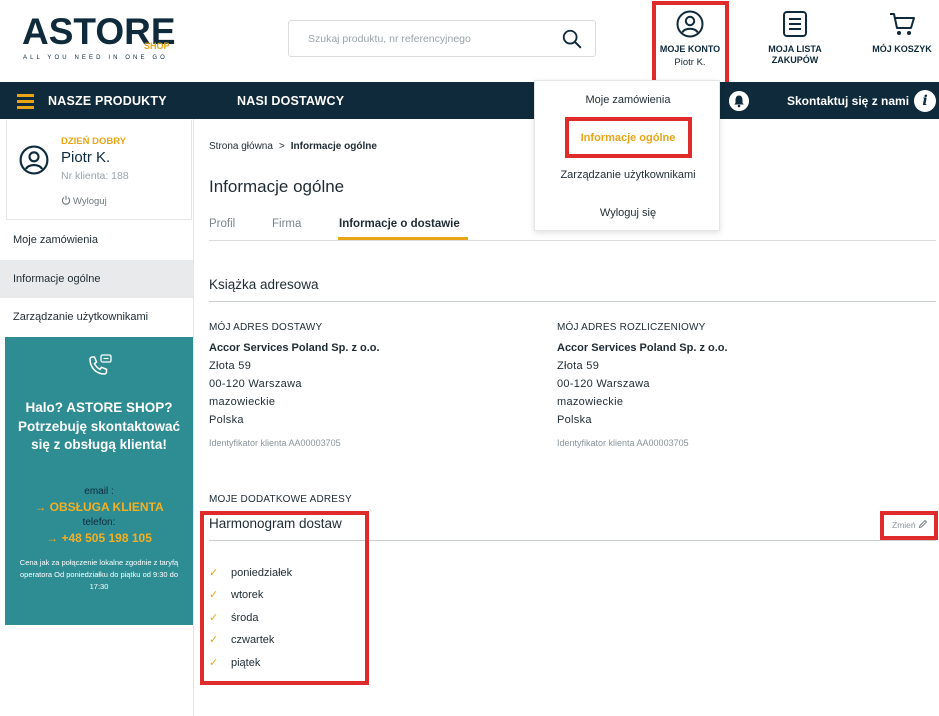 The width and height of the screenshot is (939, 716). I want to click on breadcrumb: Strona główna > Informacje ogólne, so click(293, 146).